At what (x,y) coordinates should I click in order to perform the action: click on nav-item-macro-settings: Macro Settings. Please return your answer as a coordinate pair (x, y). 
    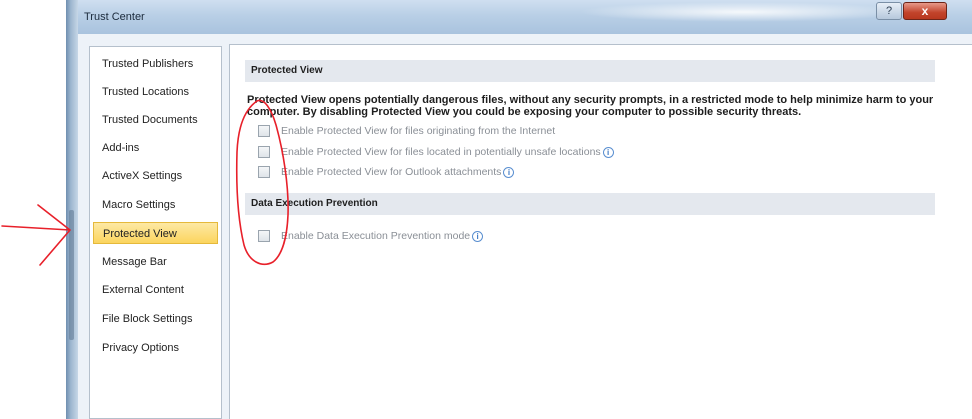
    Looking at the image, I should click on (155, 205).